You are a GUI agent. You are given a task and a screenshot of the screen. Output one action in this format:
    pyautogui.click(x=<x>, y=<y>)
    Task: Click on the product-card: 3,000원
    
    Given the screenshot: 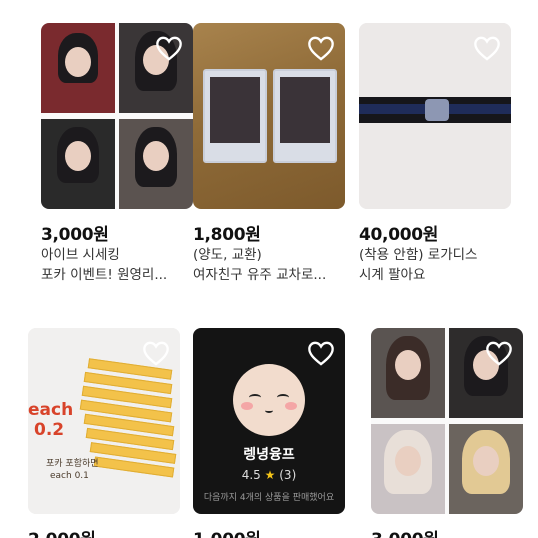 What is the action you would take?
    pyautogui.click(x=447, y=433)
    